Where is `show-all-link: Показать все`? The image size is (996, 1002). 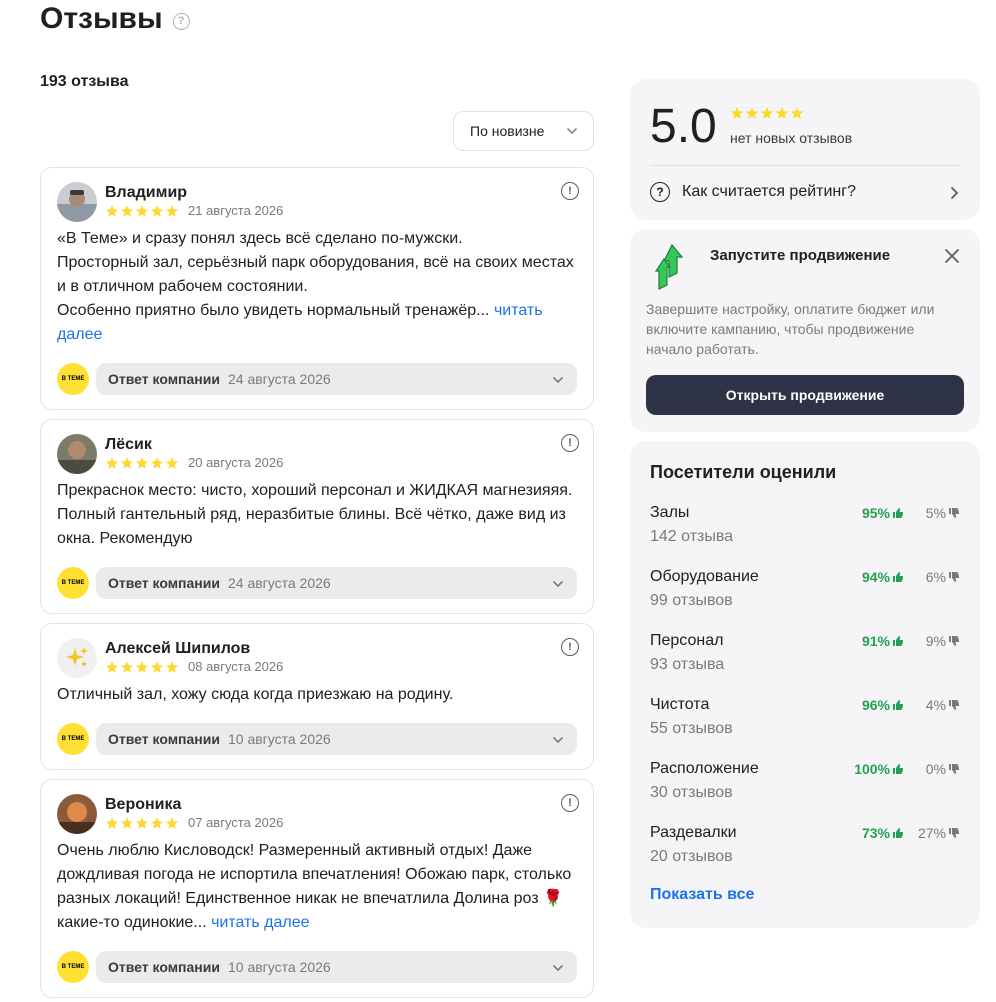
show-all-link: Показать все is located at coordinates (702, 895).